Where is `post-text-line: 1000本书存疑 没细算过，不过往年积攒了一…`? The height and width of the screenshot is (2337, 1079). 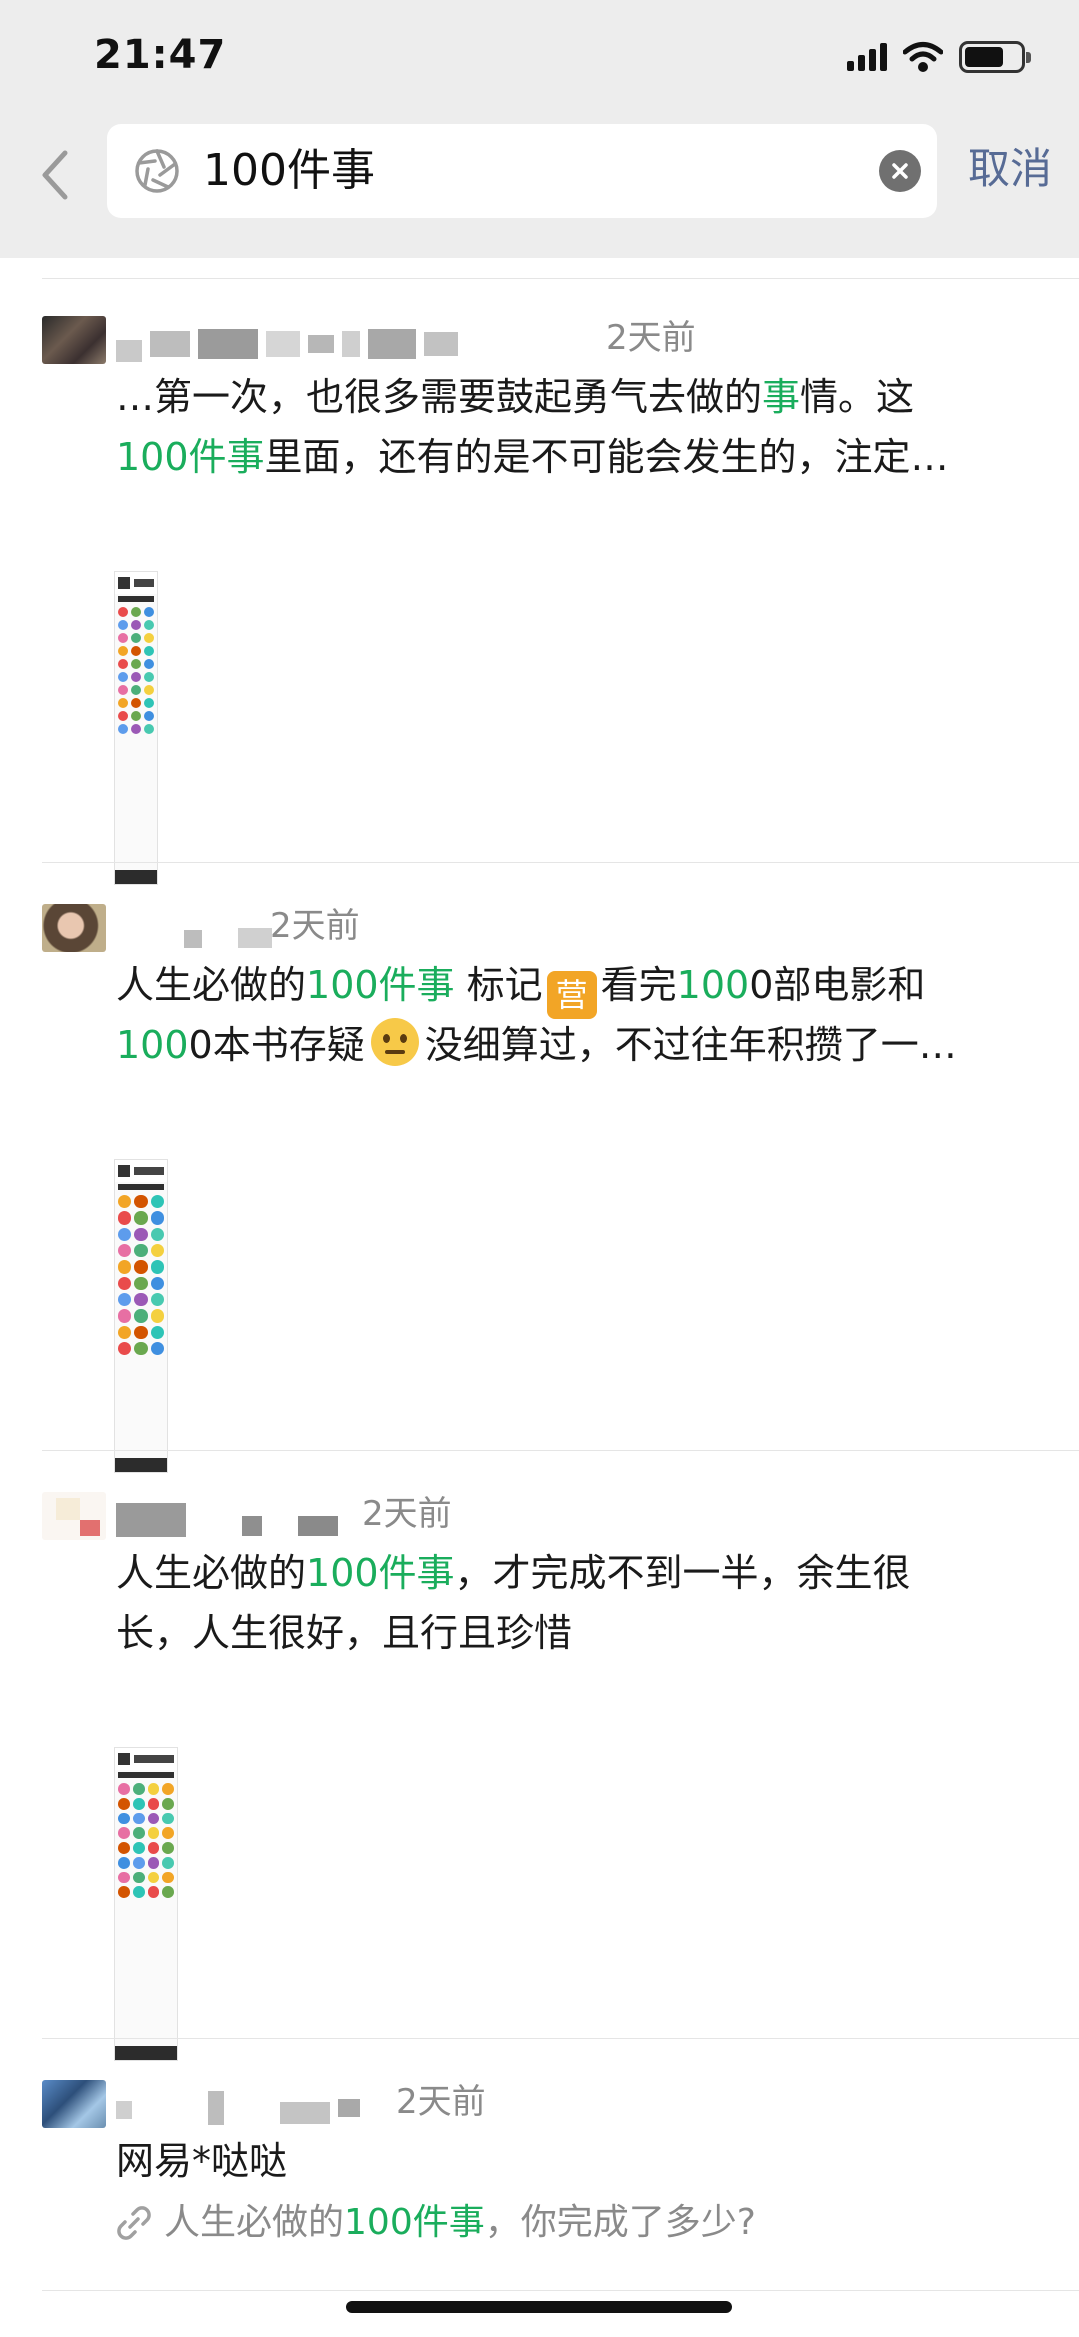 post-text-line: 1000本书存疑 没细算过，不过往年积攒了一… is located at coordinates (536, 1045).